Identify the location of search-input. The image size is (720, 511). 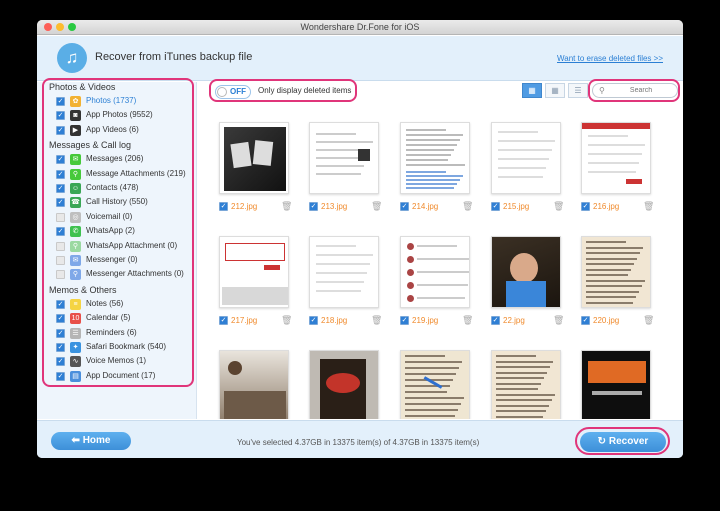
(641, 90).